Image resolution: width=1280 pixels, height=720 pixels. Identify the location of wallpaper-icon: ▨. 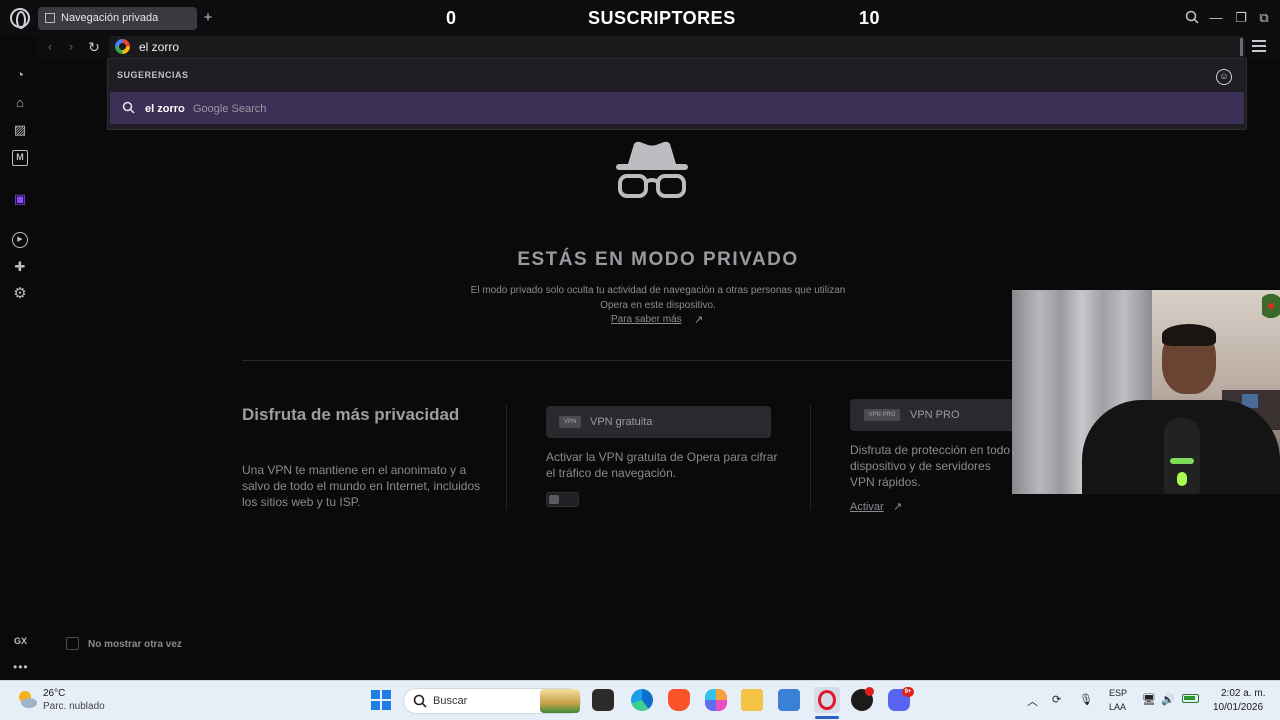
(20, 130).